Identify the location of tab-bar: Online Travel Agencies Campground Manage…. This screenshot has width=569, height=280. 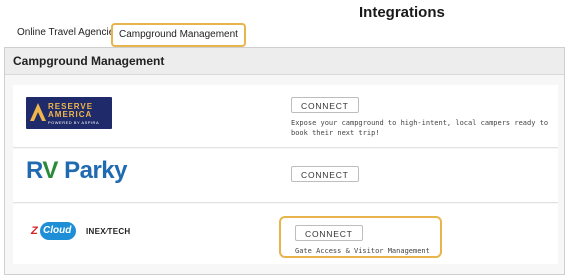
(284, 34).